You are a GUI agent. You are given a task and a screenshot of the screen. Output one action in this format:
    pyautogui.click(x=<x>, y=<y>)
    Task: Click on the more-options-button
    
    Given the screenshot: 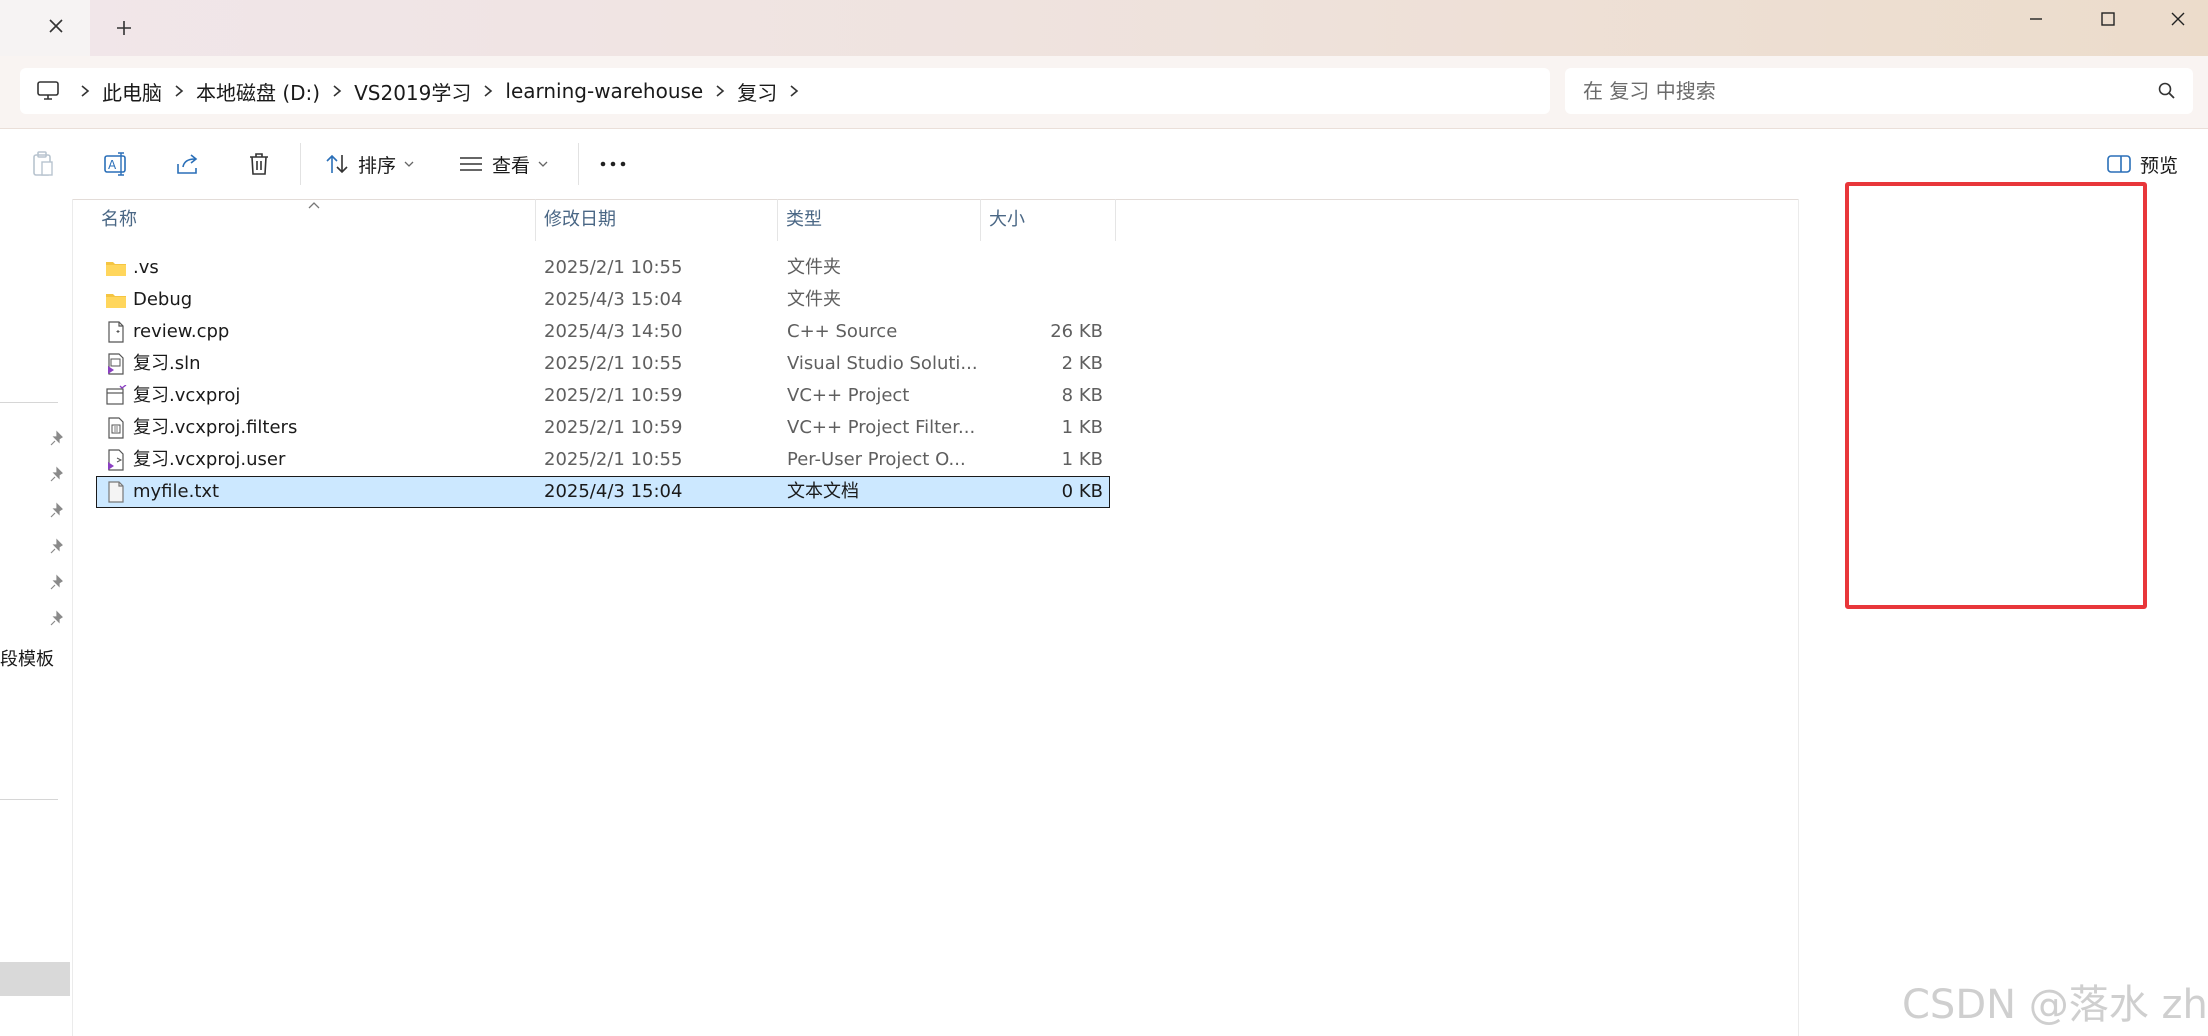 What is the action you would take?
    pyautogui.click(x=613, y=164)
    